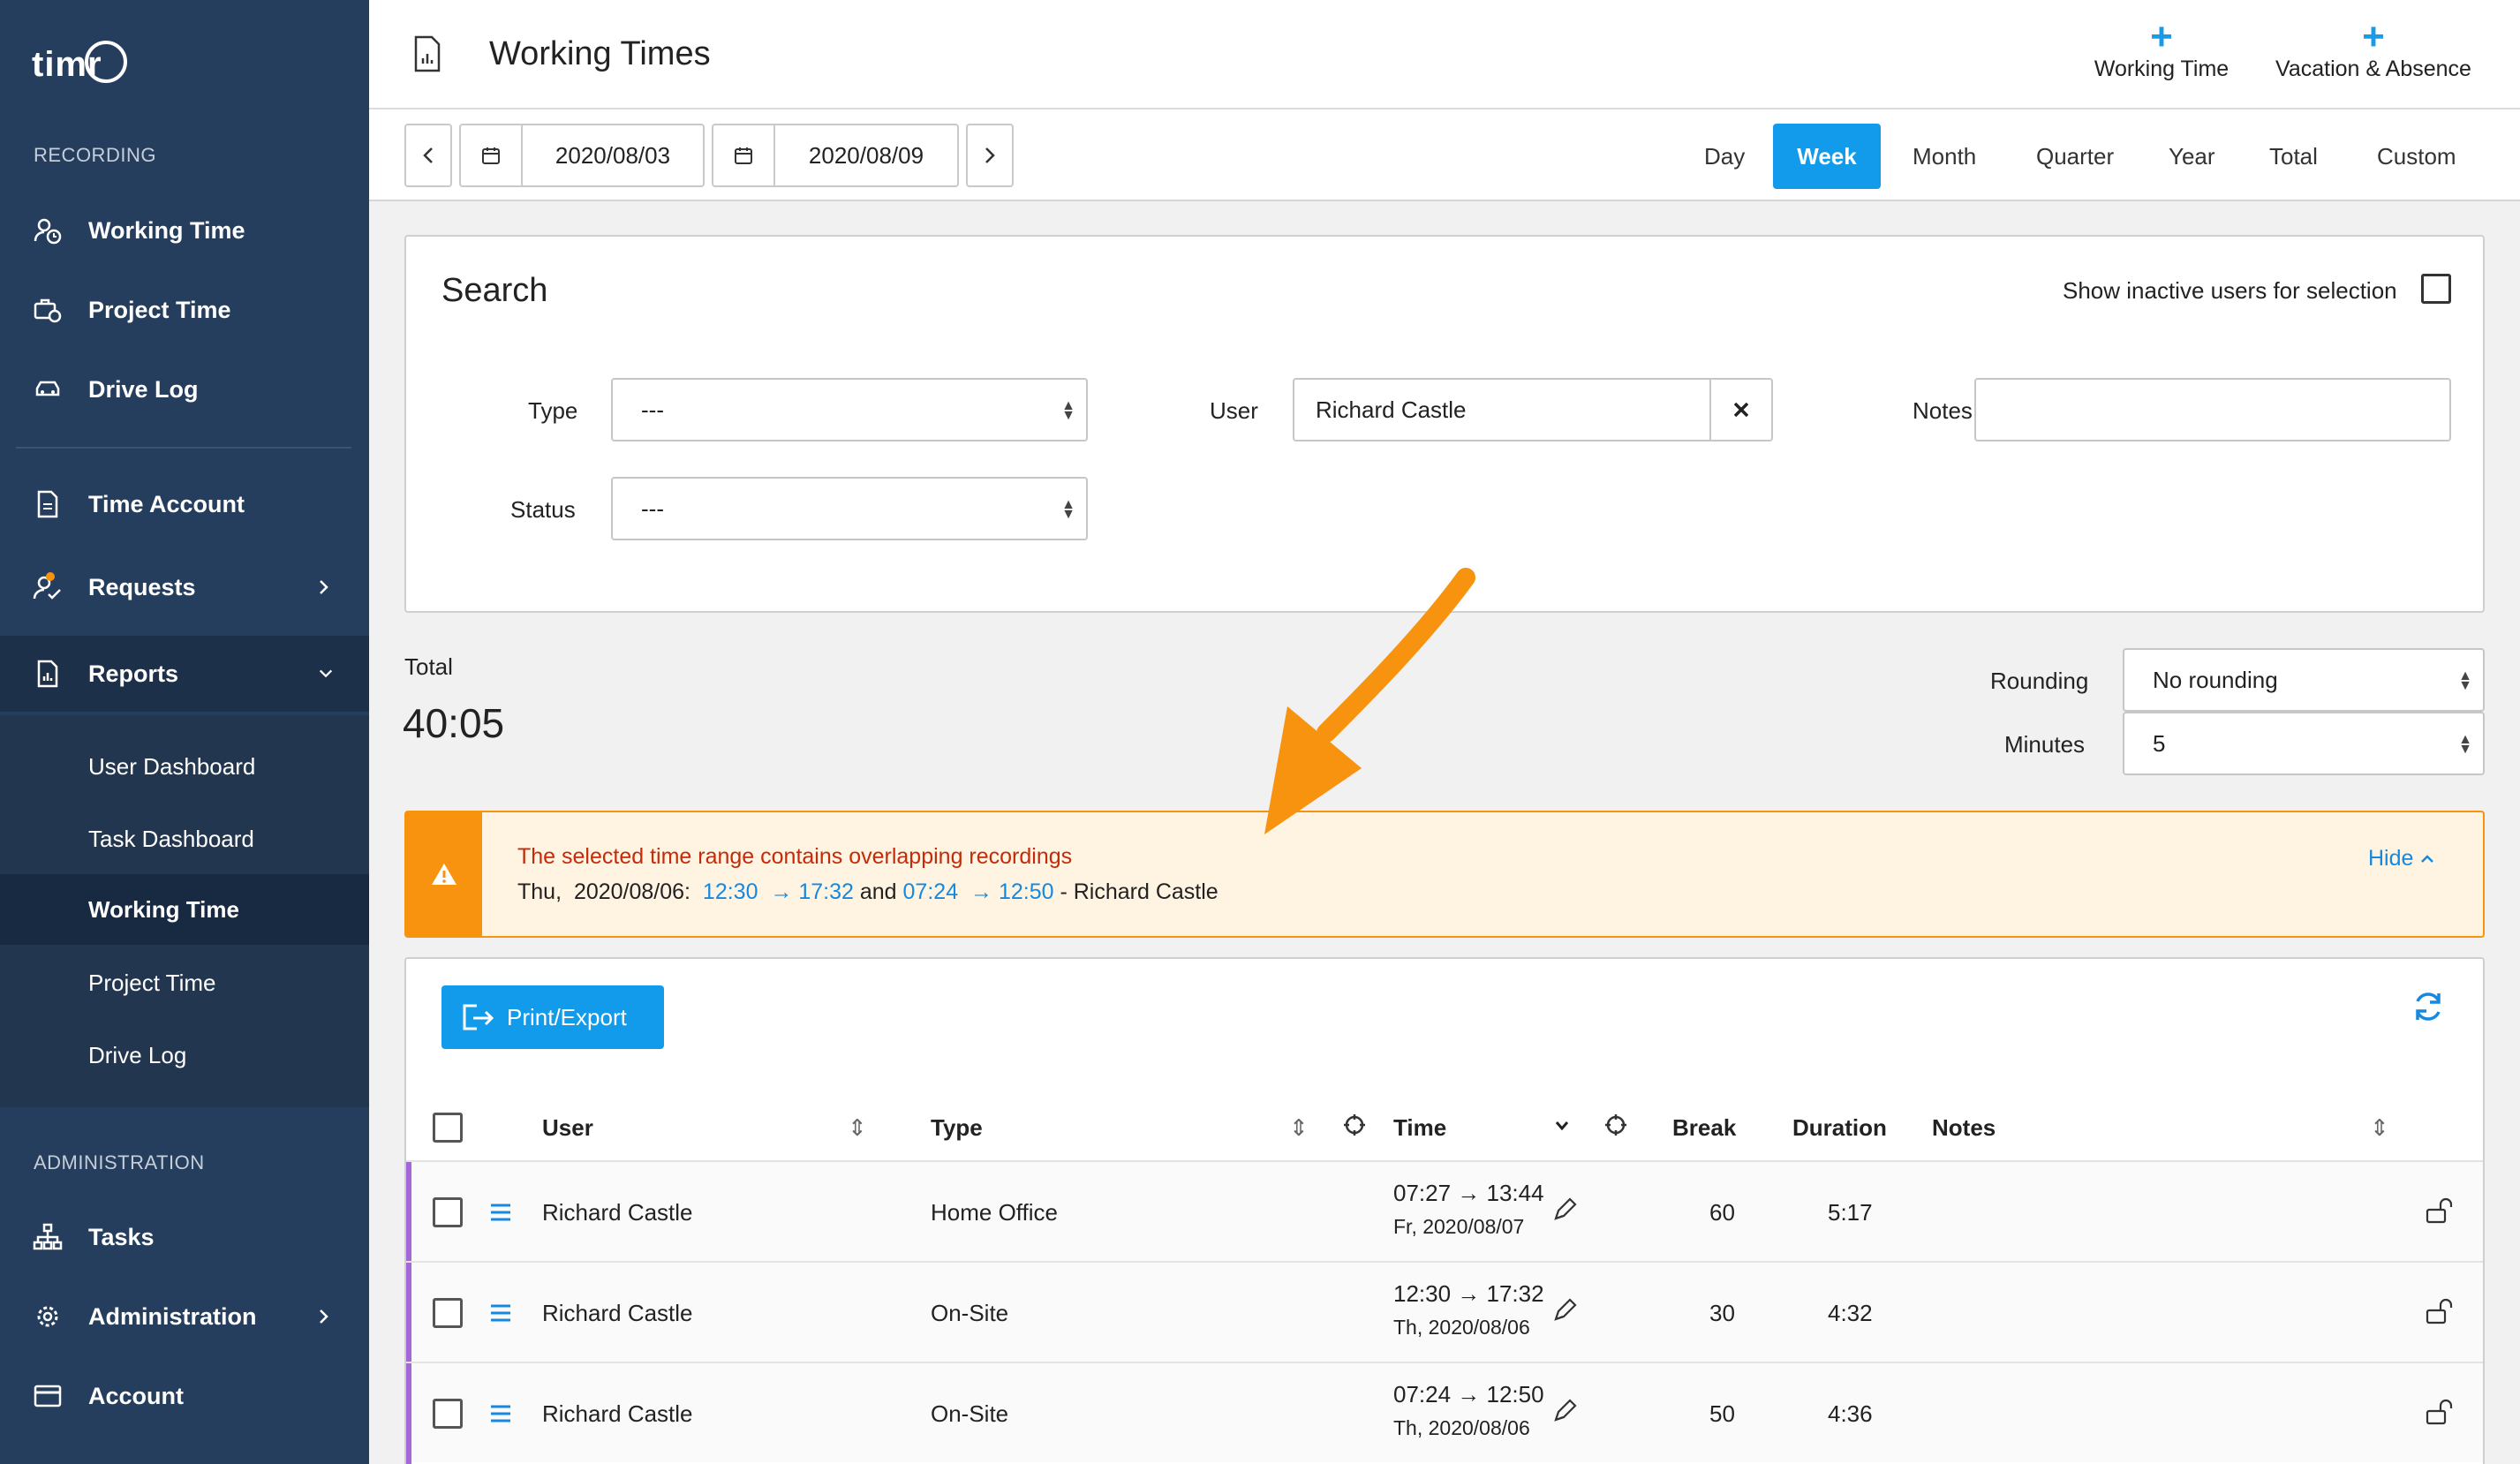 The height and width of the screenshot is (1464, 2520). What do you see at coordinates (2304, 743) in the screenshot?
I see `minutes-select: 5 ▲ ▼` at bounding box center [2304, 743].